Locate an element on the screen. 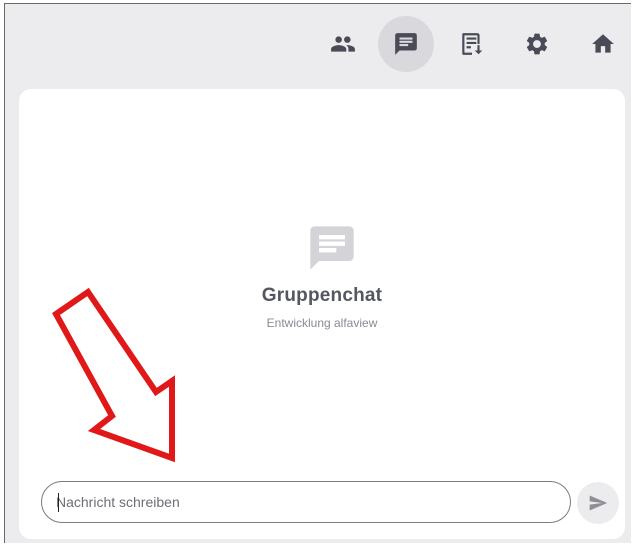  home-button is located at coordinates (603, 44).